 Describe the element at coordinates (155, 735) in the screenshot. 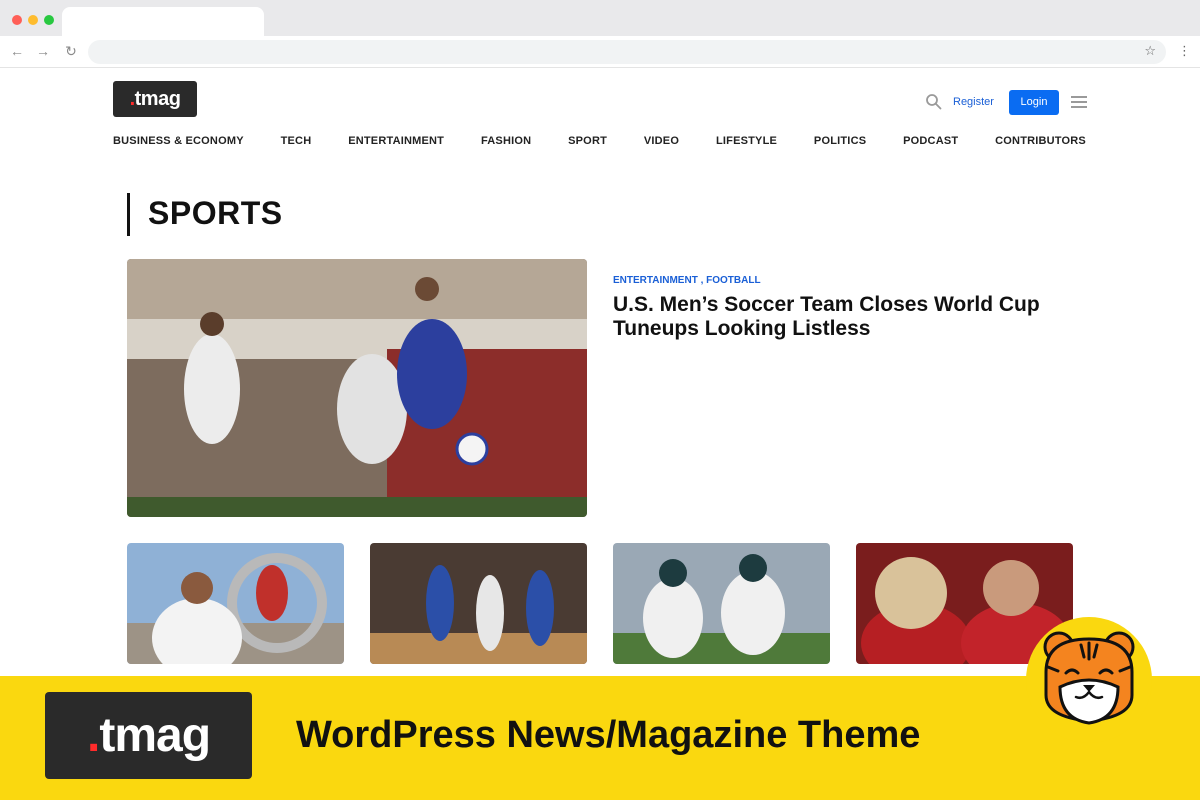

I see `banner-logo-text: tmag` at that location.